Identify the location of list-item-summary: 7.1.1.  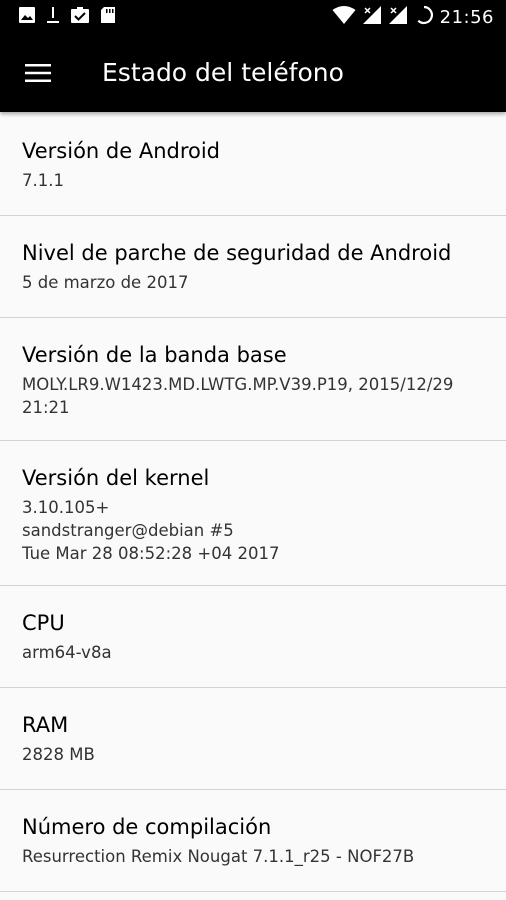
(43, 180).